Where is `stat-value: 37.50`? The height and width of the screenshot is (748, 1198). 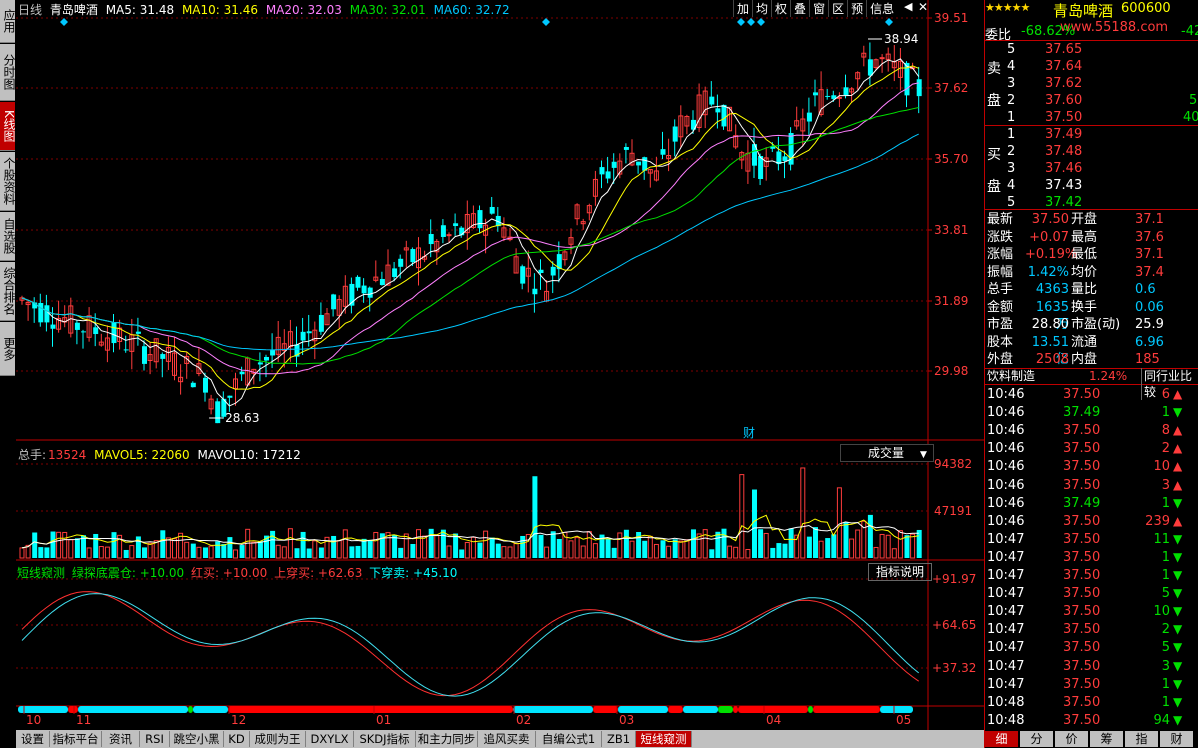
stat-value: 37.50 is located at coordinates (1050, 219).